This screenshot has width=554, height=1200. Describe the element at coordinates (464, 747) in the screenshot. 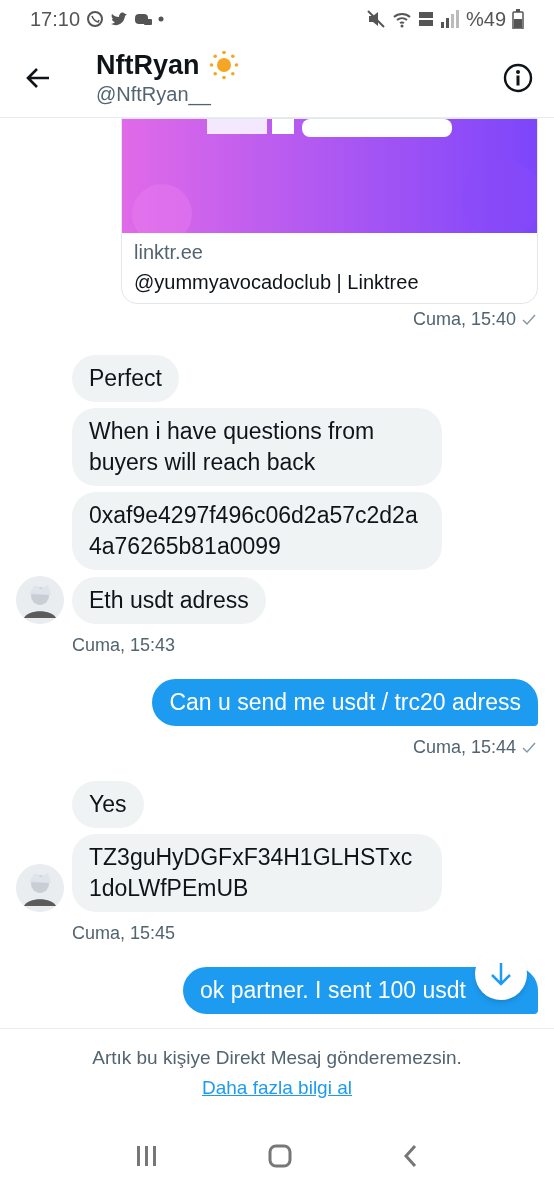

I see `message-time: Cuma, 15:44` at that location.